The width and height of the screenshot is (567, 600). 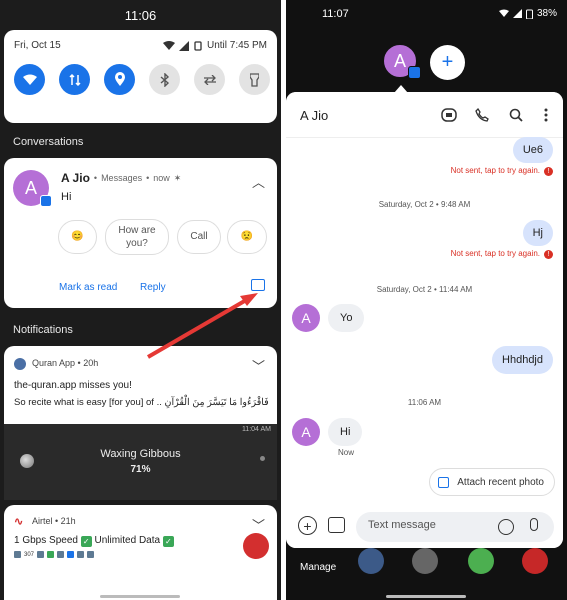 I want to click on qs-status: Until 7:45 PM, so click(x=214, y=45).